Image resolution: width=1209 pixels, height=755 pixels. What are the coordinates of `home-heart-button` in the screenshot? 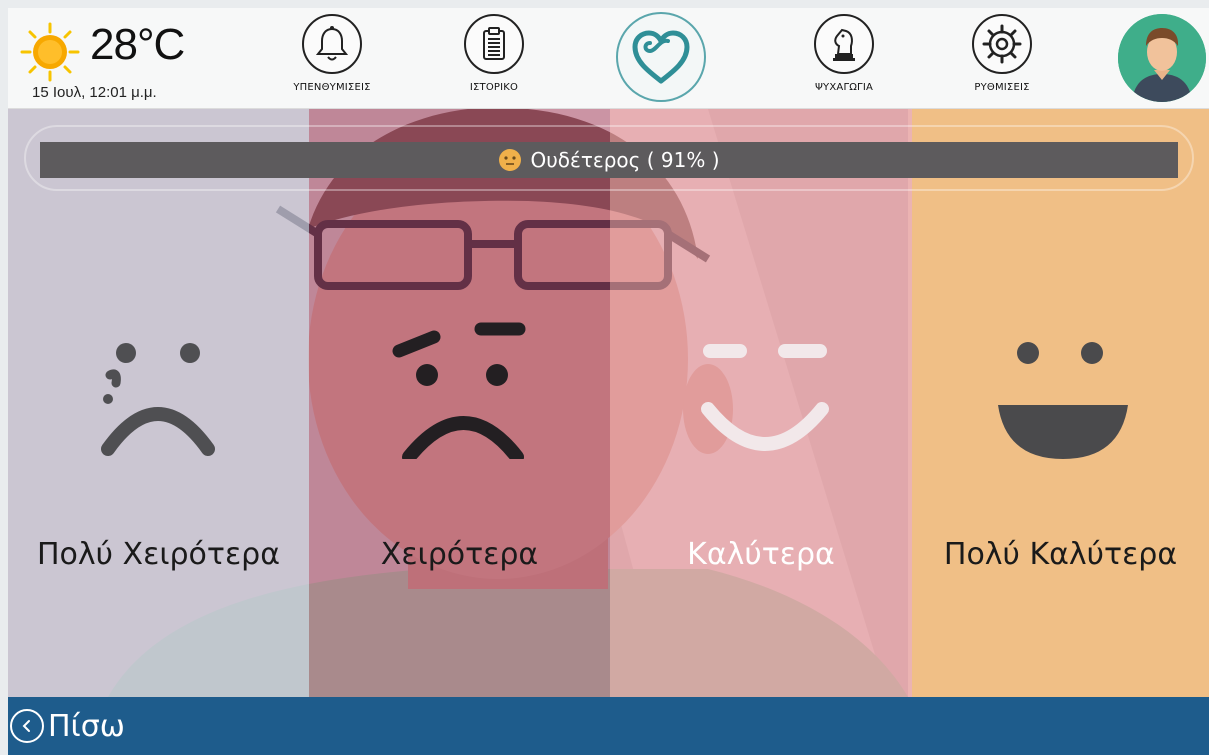 It's located at (661, 57).